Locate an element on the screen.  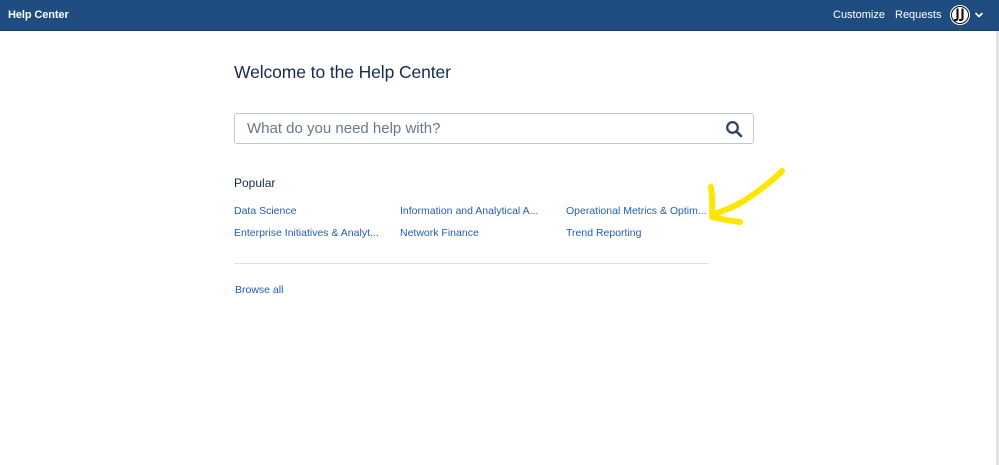
avatar is located at coordinates (960, 15).